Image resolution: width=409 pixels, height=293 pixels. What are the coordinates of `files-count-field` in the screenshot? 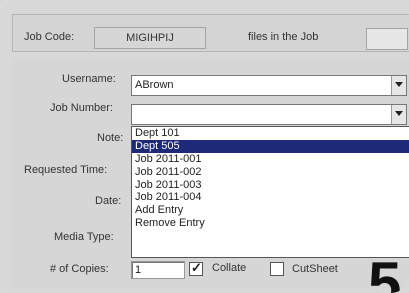 It's located at (387, 39).